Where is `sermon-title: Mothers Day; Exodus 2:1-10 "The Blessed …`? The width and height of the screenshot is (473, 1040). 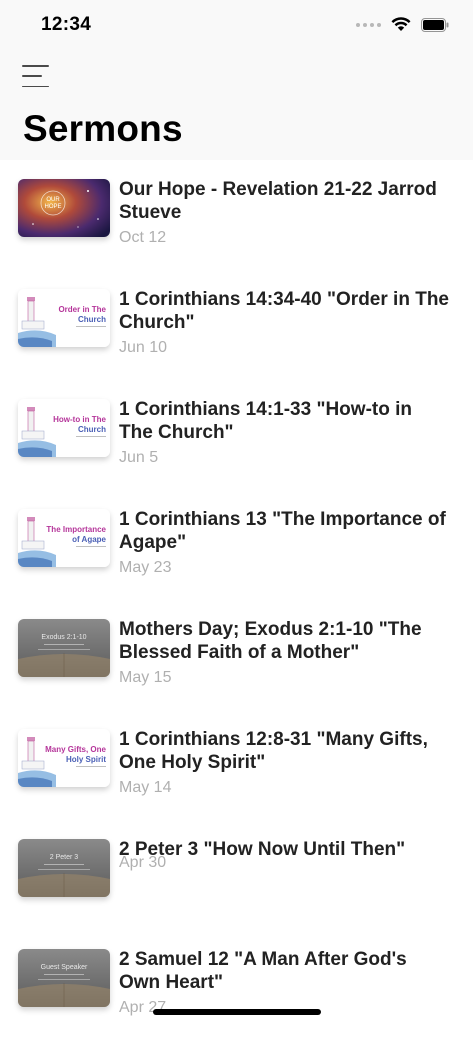 sermon-title: Mothers Day; Exodus 2:1-10 "The Blessed … is located at coordinates (270, 641).